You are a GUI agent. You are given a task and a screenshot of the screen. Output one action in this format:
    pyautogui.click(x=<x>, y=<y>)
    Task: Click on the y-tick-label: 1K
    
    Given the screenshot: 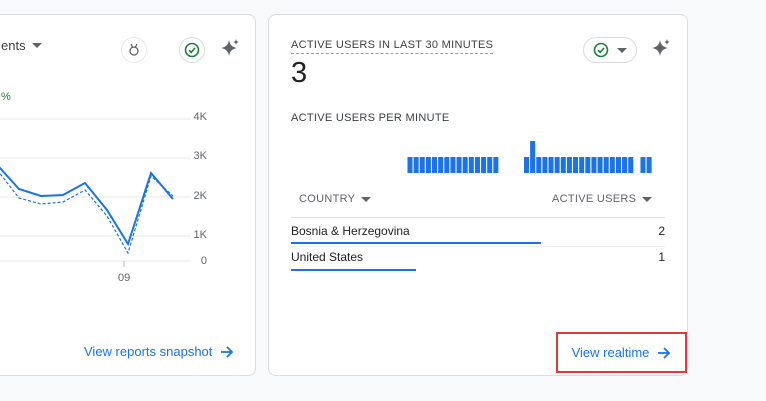 What is the action you would take?
    pyautogui.click(x=200, y=235)
    